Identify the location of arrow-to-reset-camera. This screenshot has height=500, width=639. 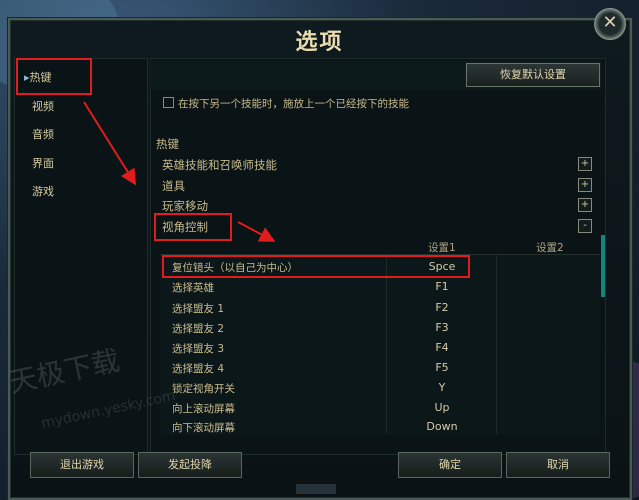
(256, 231).